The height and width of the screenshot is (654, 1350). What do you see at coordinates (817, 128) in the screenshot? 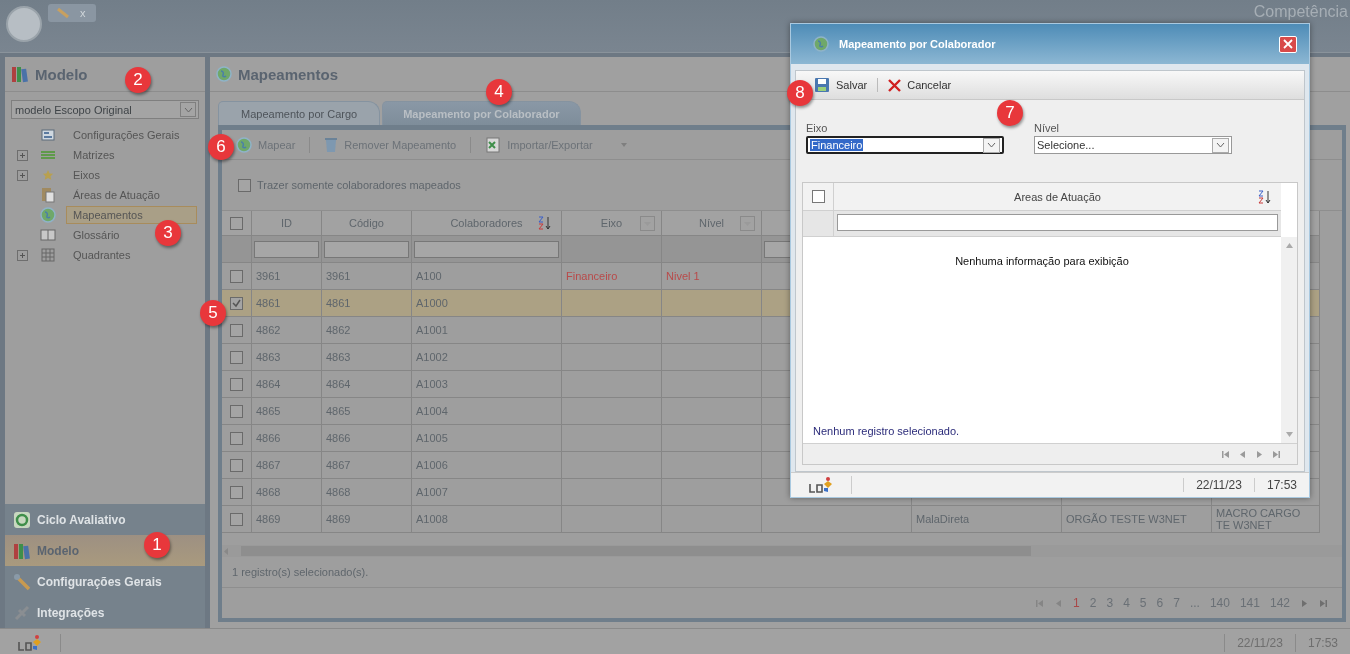
I see `field-label: Eixo` at bounding box center [817, 128].